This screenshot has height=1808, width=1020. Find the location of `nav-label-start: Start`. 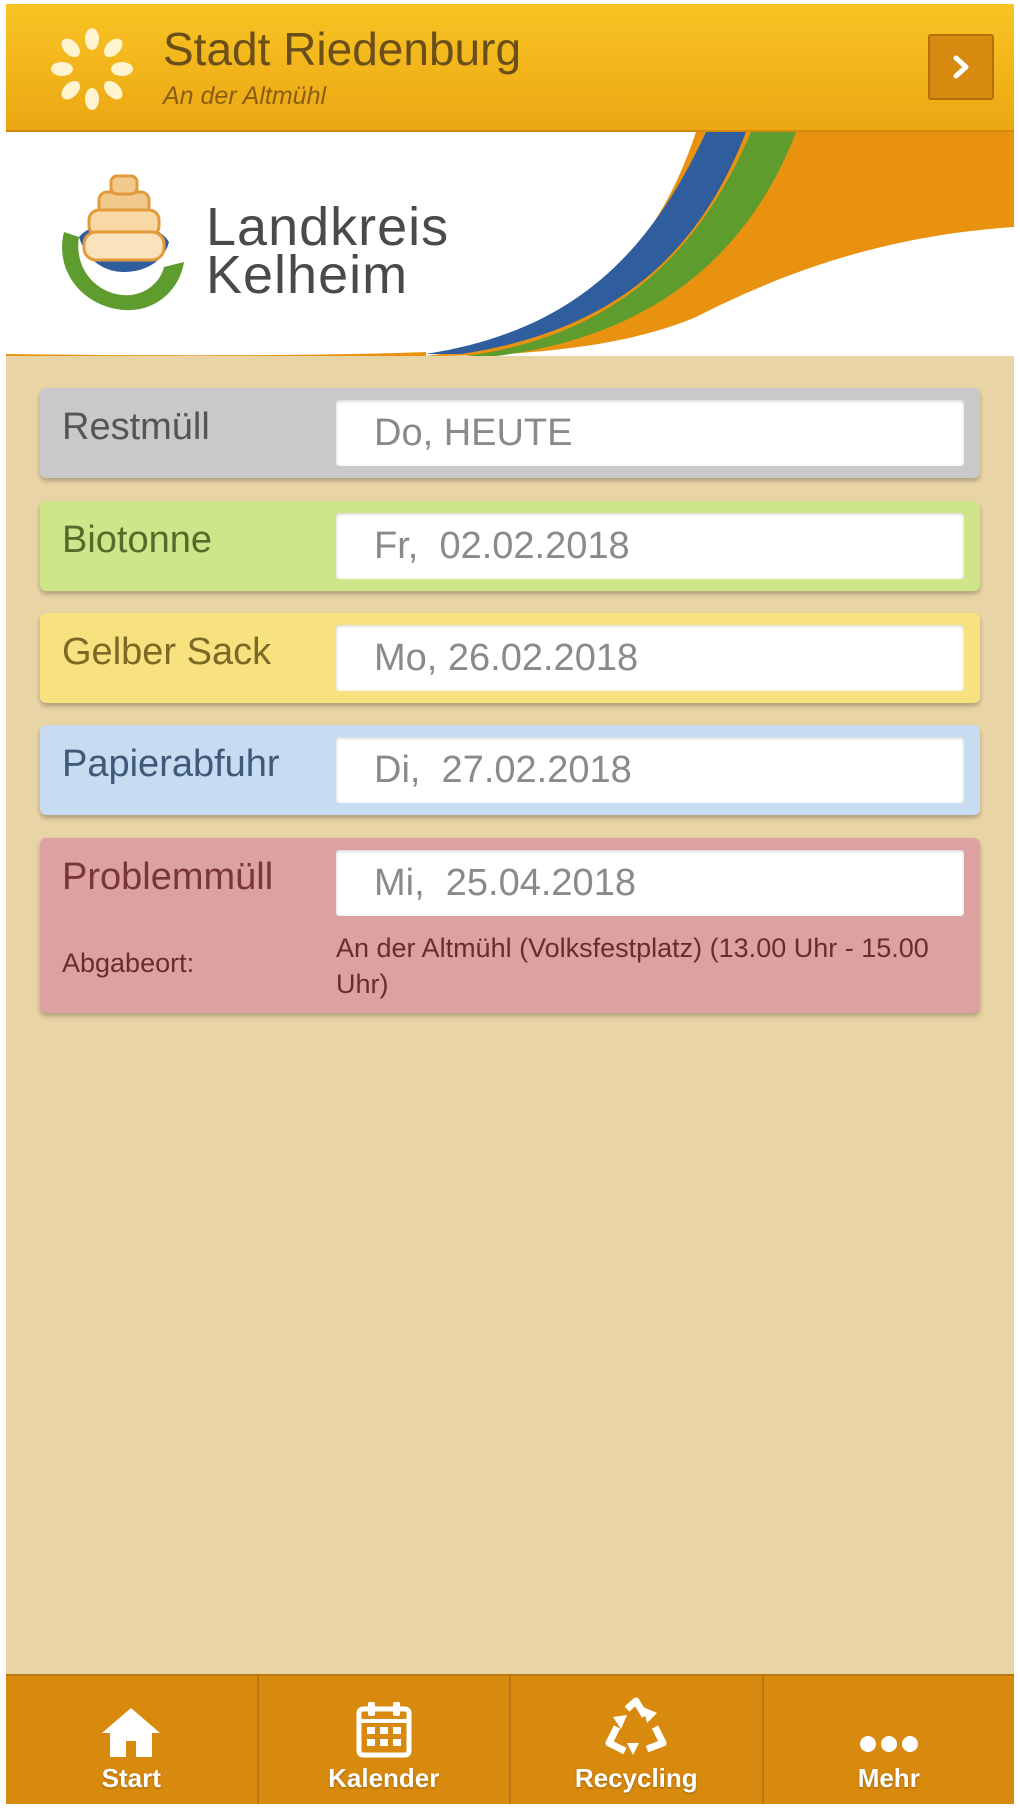

nav-label-start: Start is located at coordinates (131, 1778).